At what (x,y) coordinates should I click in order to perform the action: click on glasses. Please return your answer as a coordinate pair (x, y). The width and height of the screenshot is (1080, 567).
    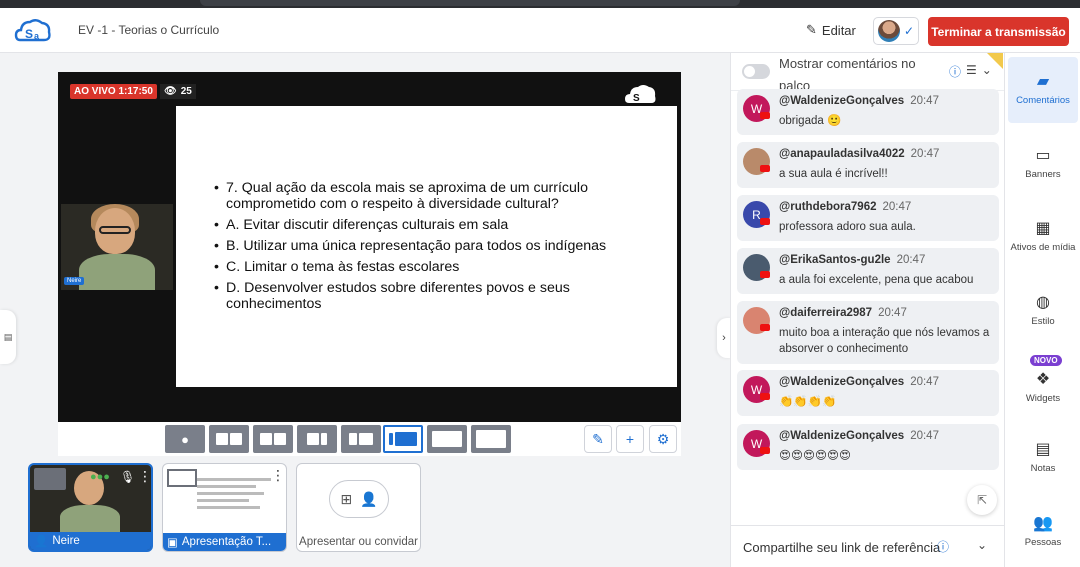
    Looking at the image, I should click on (115, 230).